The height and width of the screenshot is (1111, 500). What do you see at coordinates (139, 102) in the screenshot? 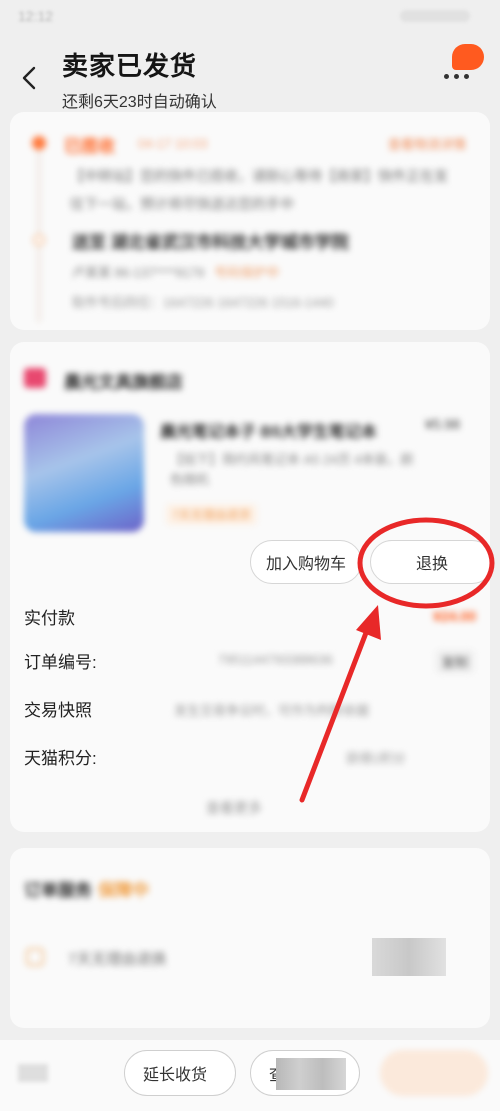
I see `auto-confirm-countdown: 还剩6天23时自动确认` at bounding box center [139, 102].